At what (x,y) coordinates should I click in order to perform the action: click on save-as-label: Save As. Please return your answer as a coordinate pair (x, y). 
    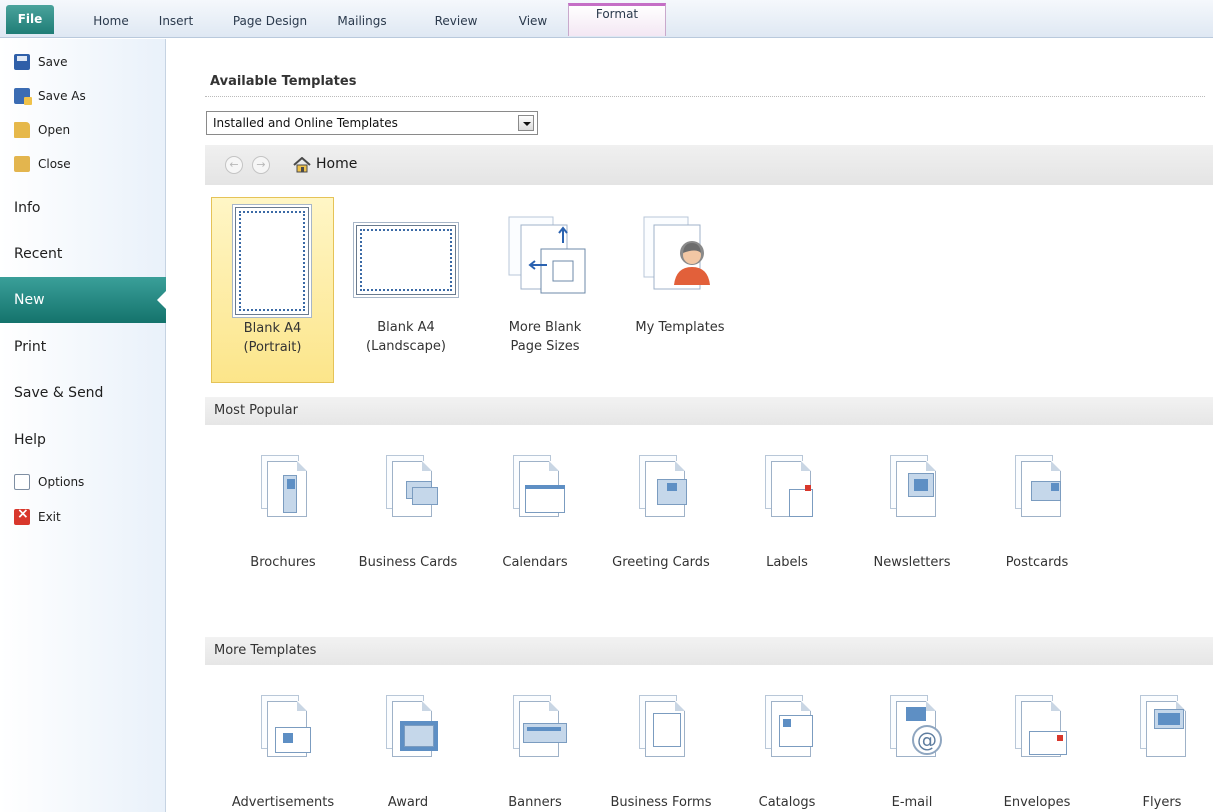
    Looking at the image, I should click on (62, 96).